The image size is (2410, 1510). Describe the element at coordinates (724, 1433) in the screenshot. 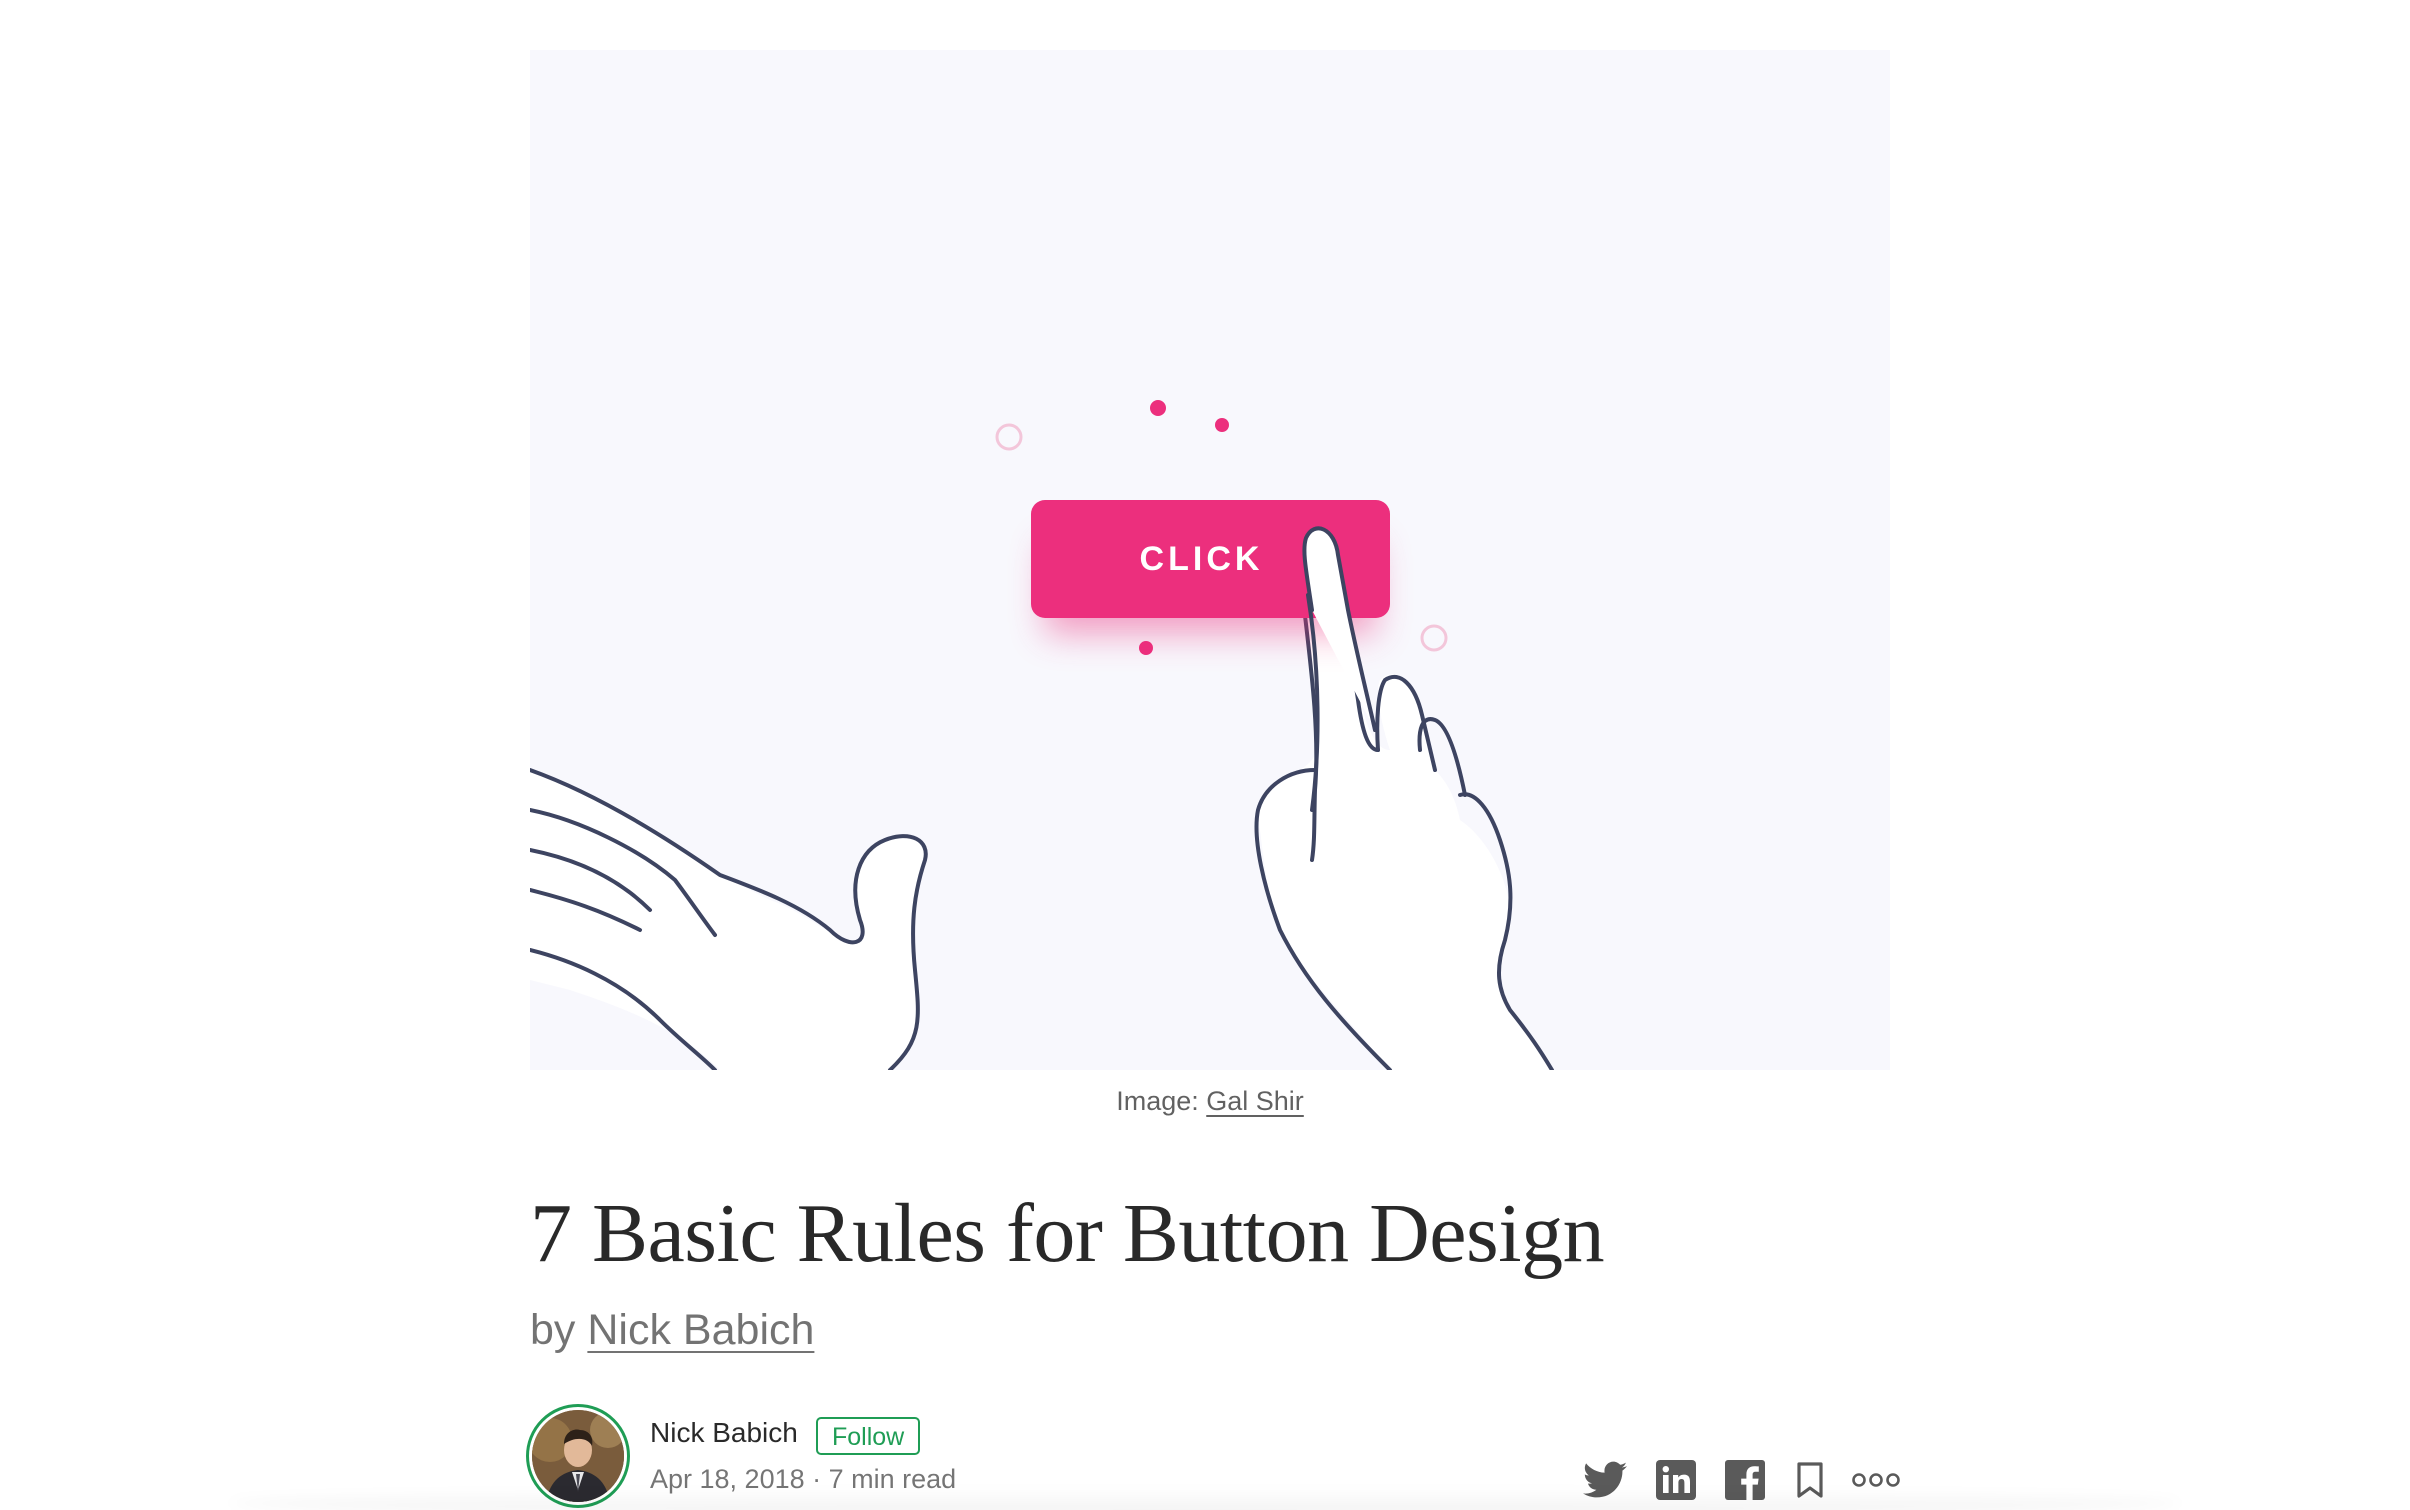

I see `author-name: Nick Babich` at that location.